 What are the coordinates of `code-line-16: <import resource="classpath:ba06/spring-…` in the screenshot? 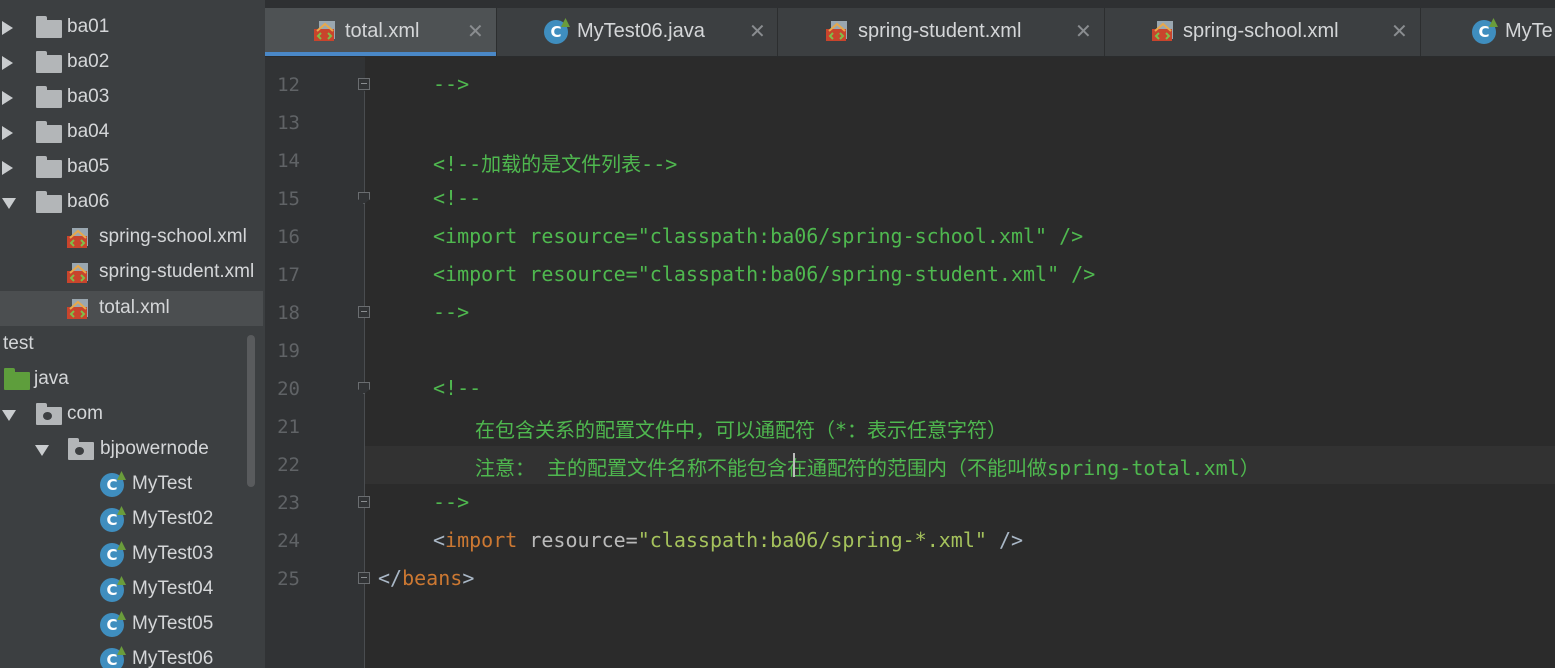 It's located at (758, 236).